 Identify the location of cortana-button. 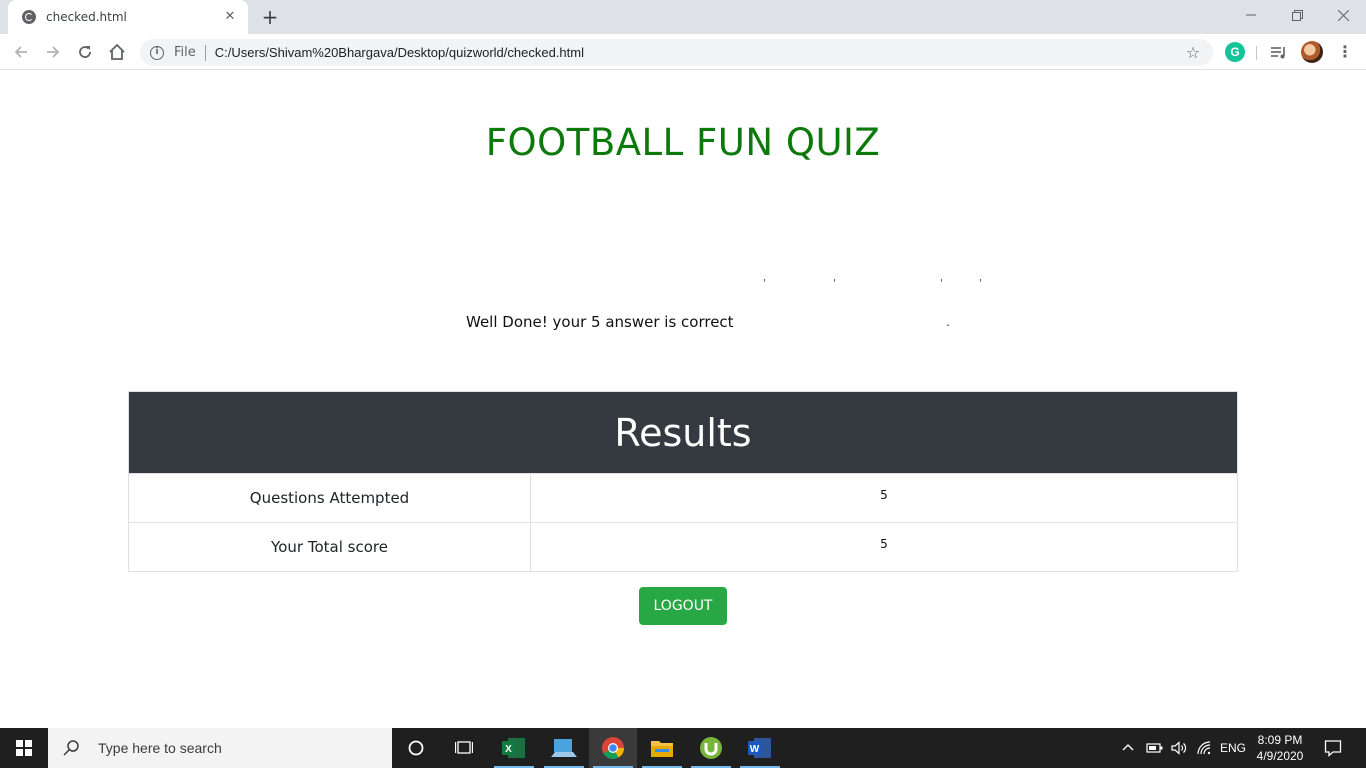
(416, 748).